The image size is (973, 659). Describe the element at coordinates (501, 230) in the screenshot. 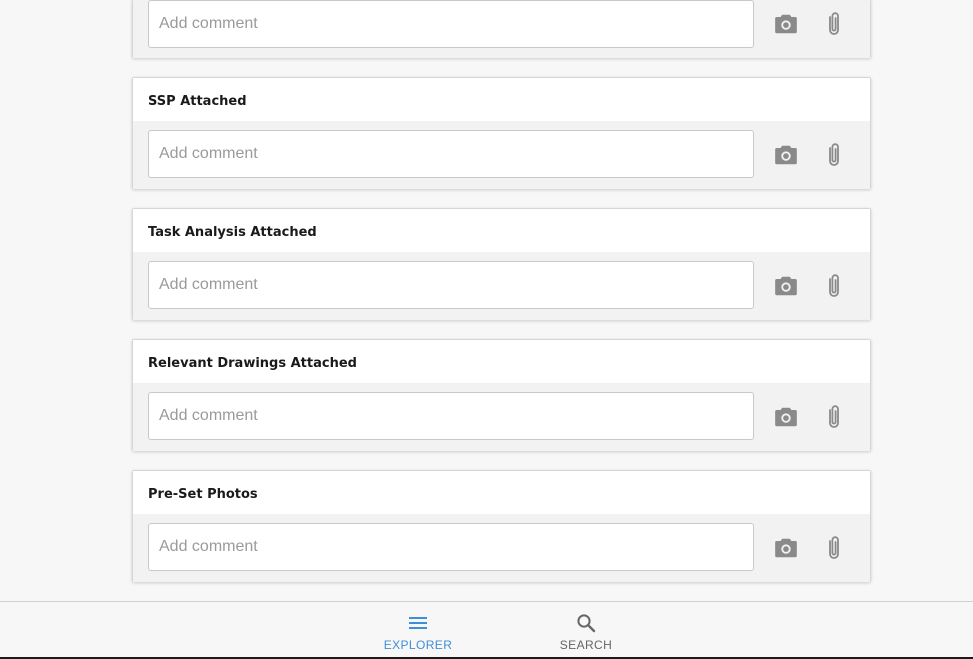

I see `card-title: Task Analysis Attached` at that location.